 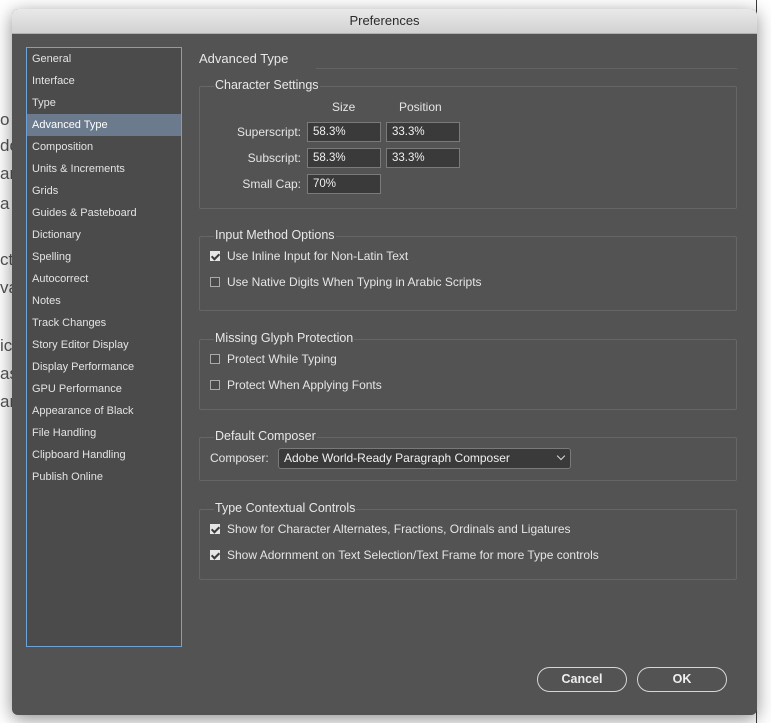 What do you see at coordinates (104, 257) in the screenshot?
I see `sidebar-item-spelling: Spelling` at bounding box center [104, 257].